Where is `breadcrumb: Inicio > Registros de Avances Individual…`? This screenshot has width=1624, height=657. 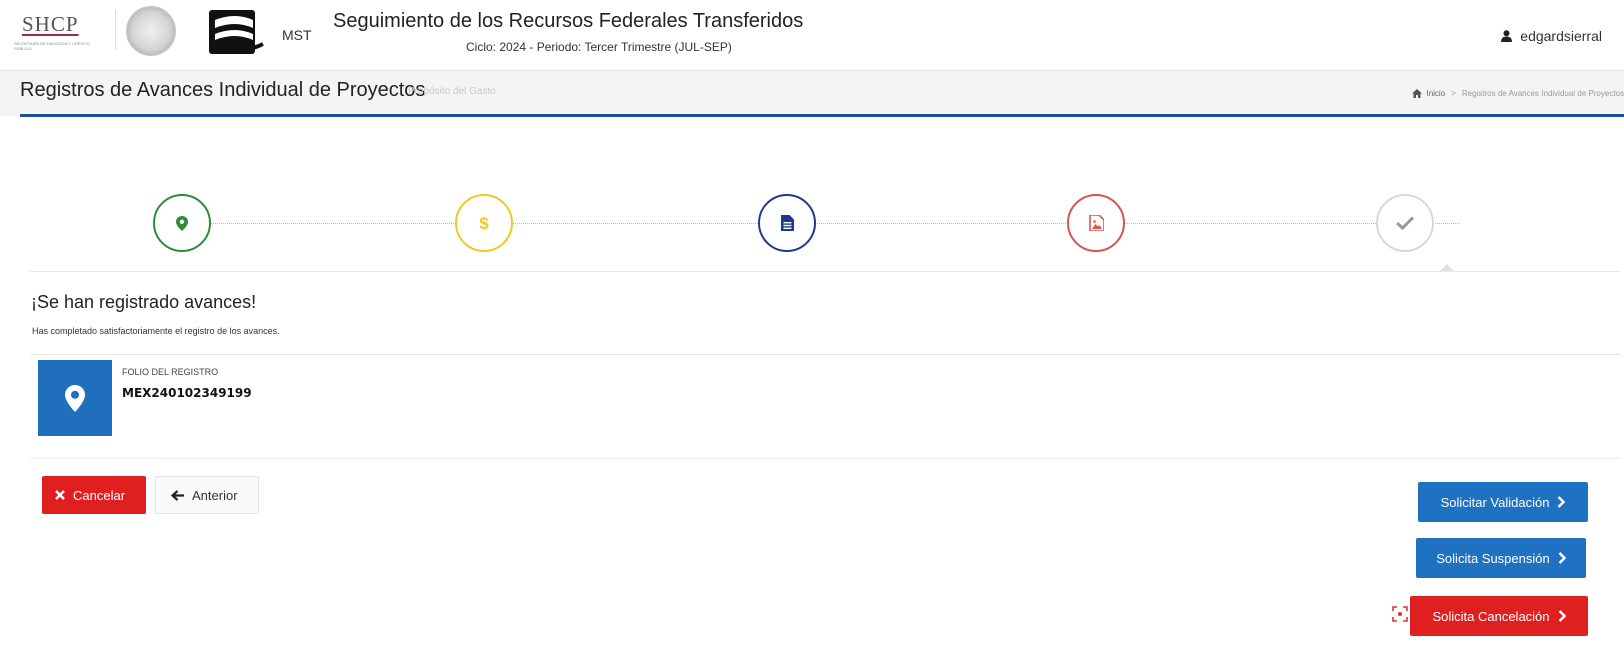 breadcrumb: Inicio > Registros de Avances Individual… is located at coordinates (1518, 93).